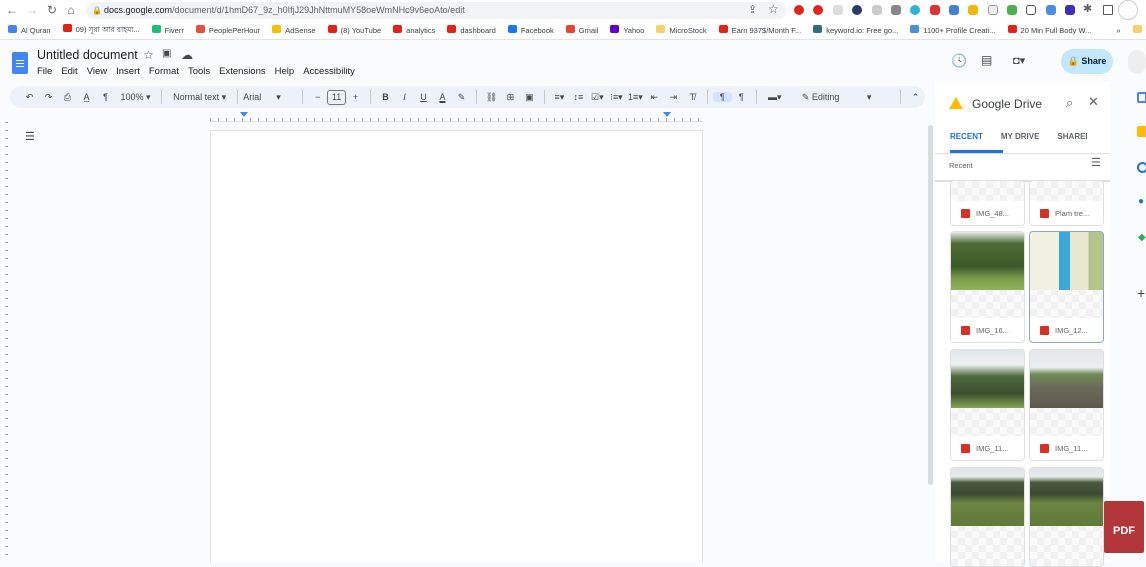 The image size is (1146, 567). What do you see at coordinates (461, 97) in the screenshot?
I see `highlight-icon: ✎` at bounding box center [461, 97].